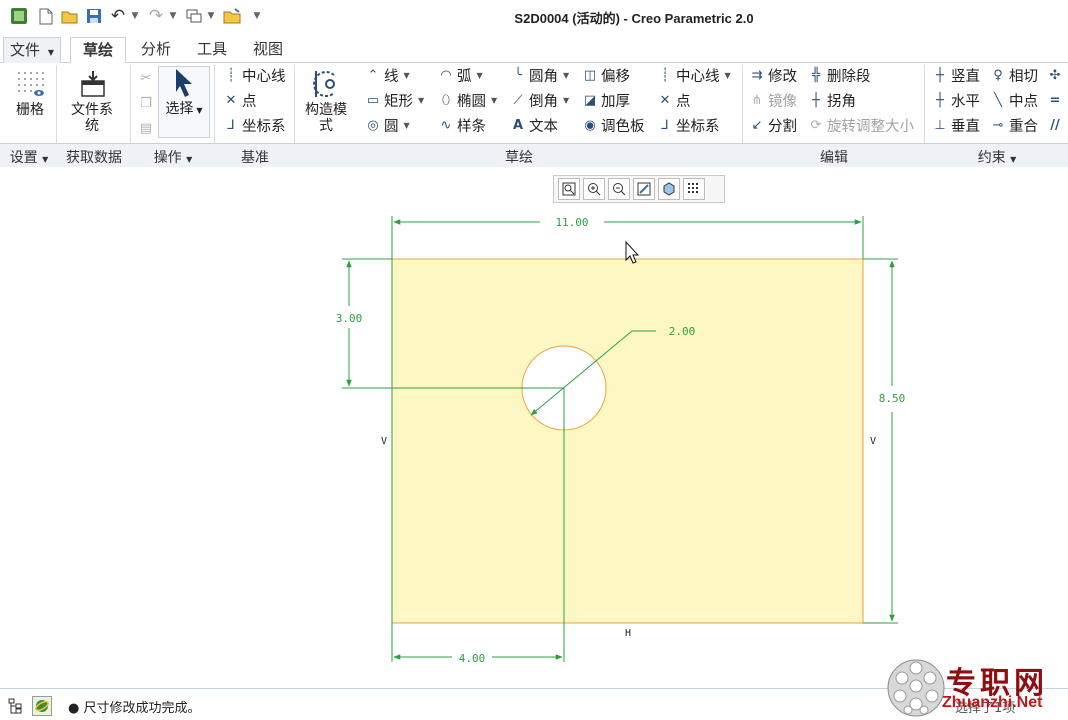 Image resolution: width=1068 pixels, height=720 pixels. Describe the element at coordinates (1023, 101) in the screenshot. I see `midpoint-constraint-label: 中点` at that location.